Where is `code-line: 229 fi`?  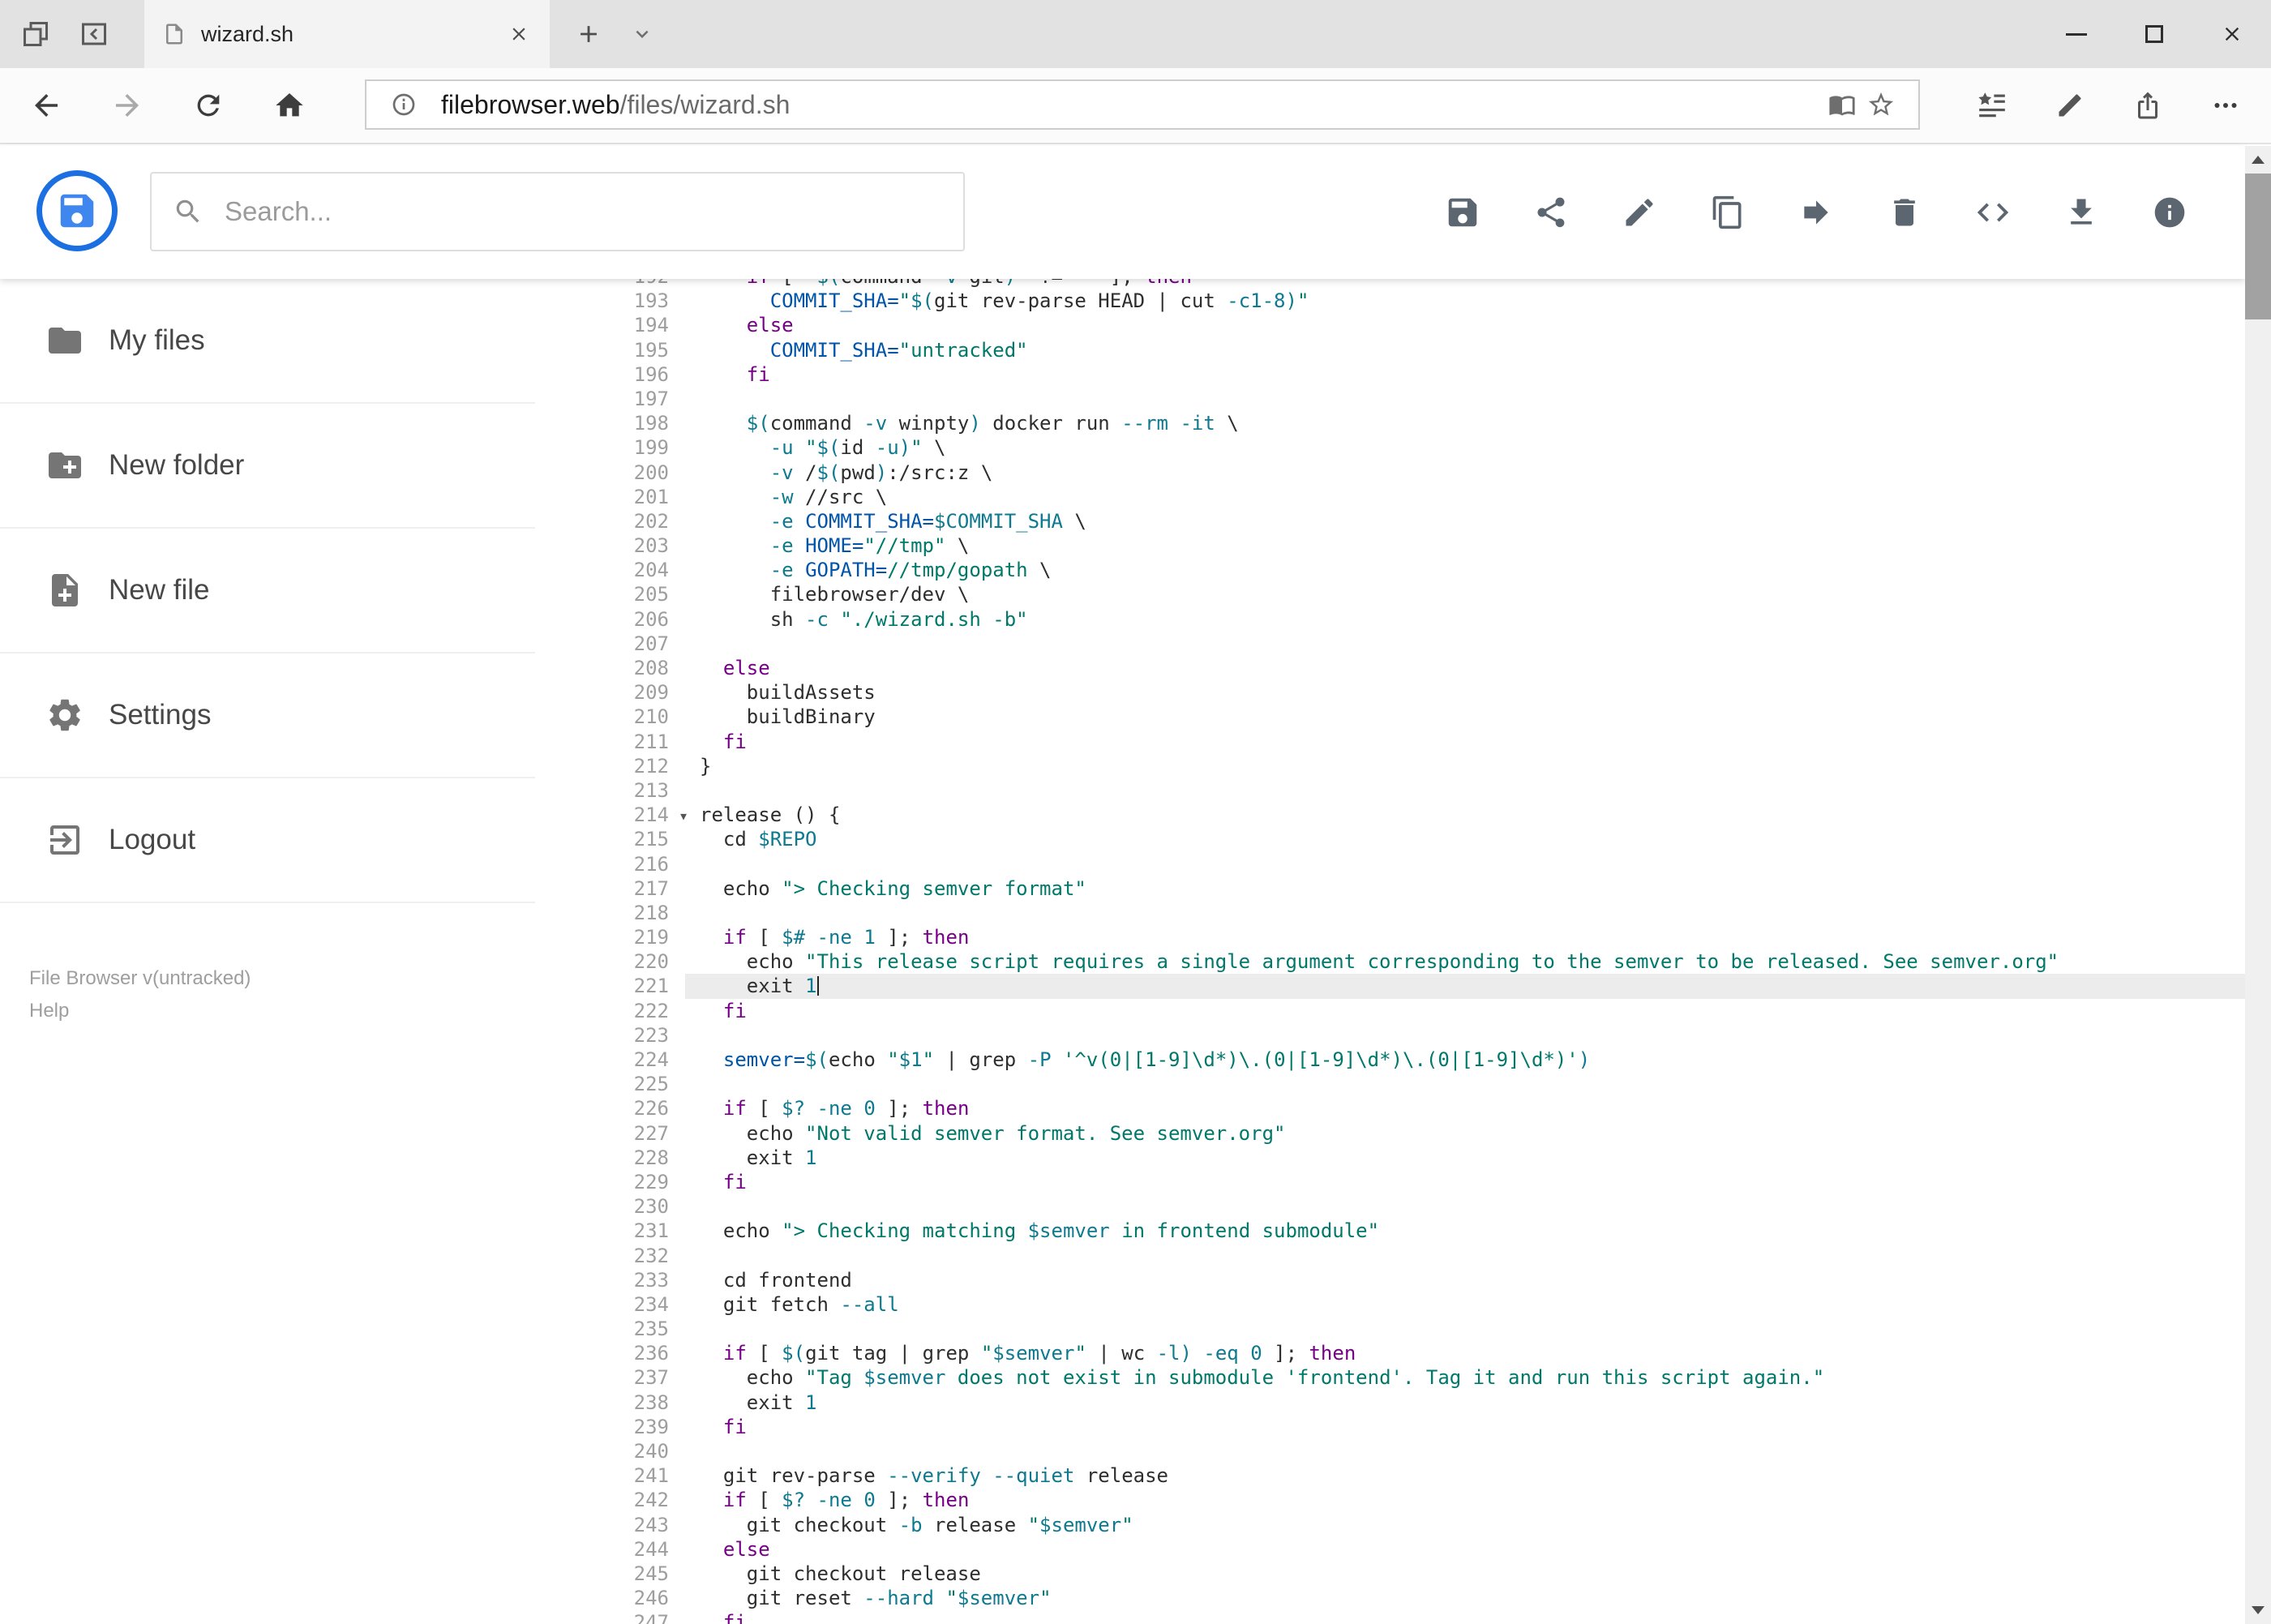 code-line: 229 fi is located at coordinates (1390, 1182).